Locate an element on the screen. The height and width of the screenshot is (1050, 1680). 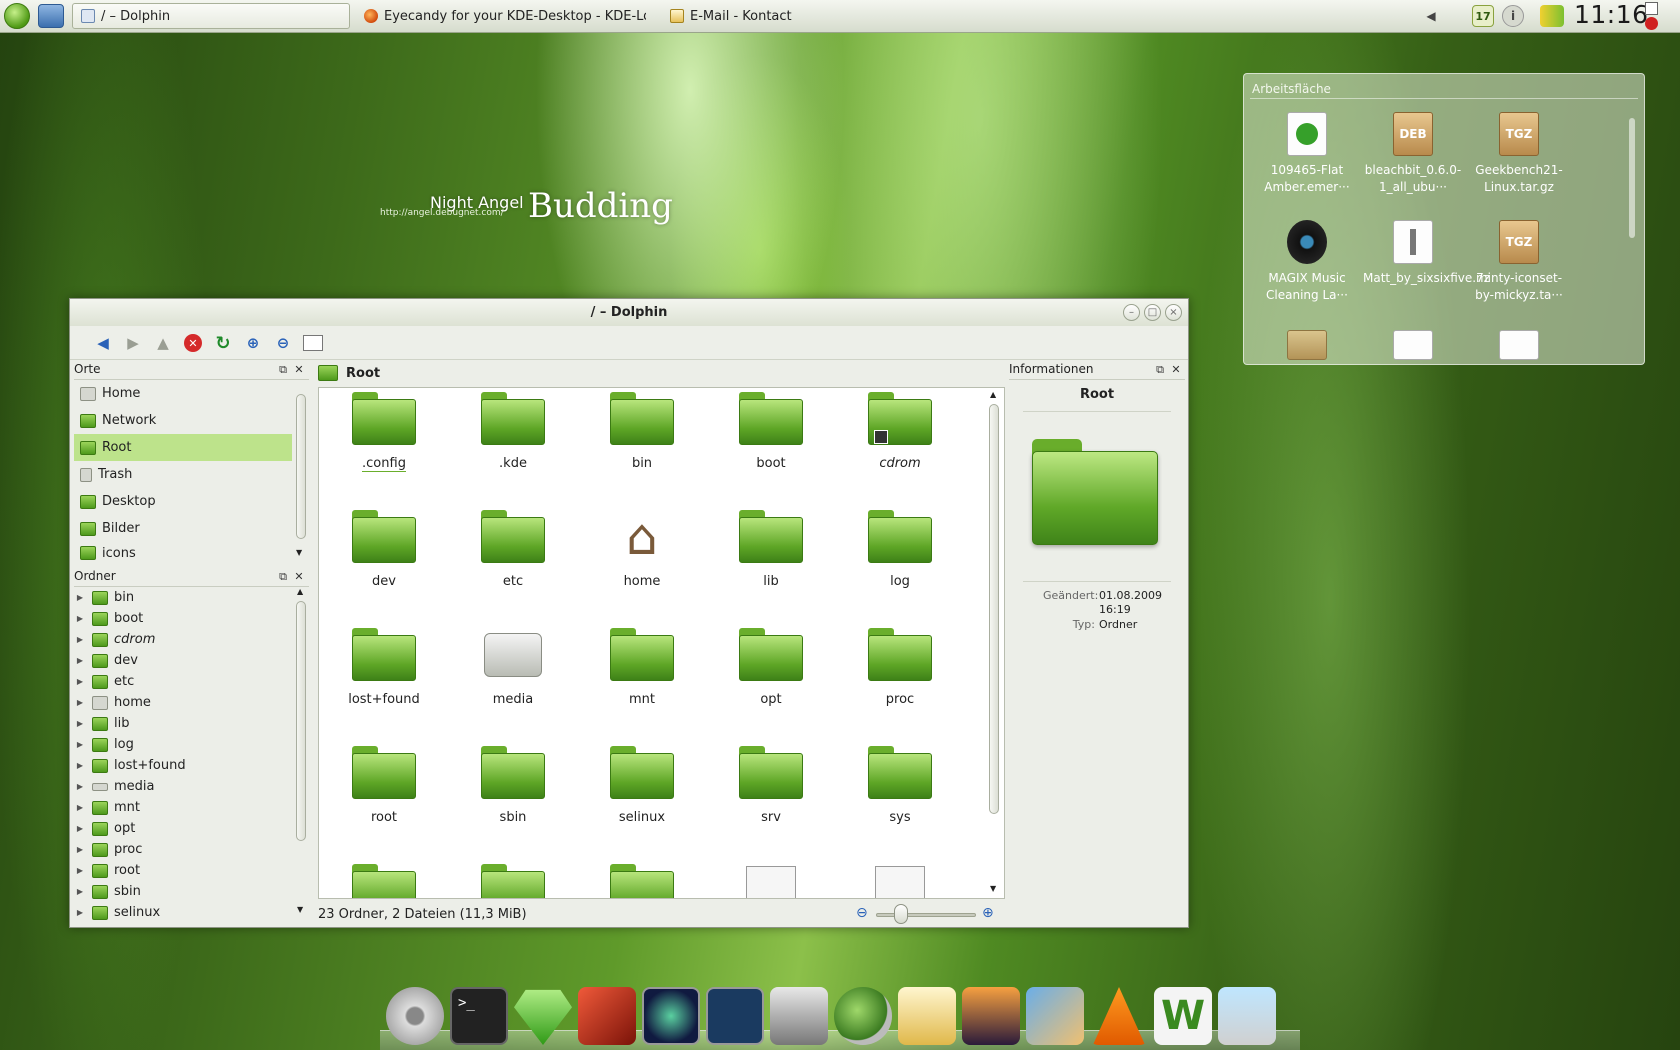
place-root: Root is located at coordinates (183, 447).